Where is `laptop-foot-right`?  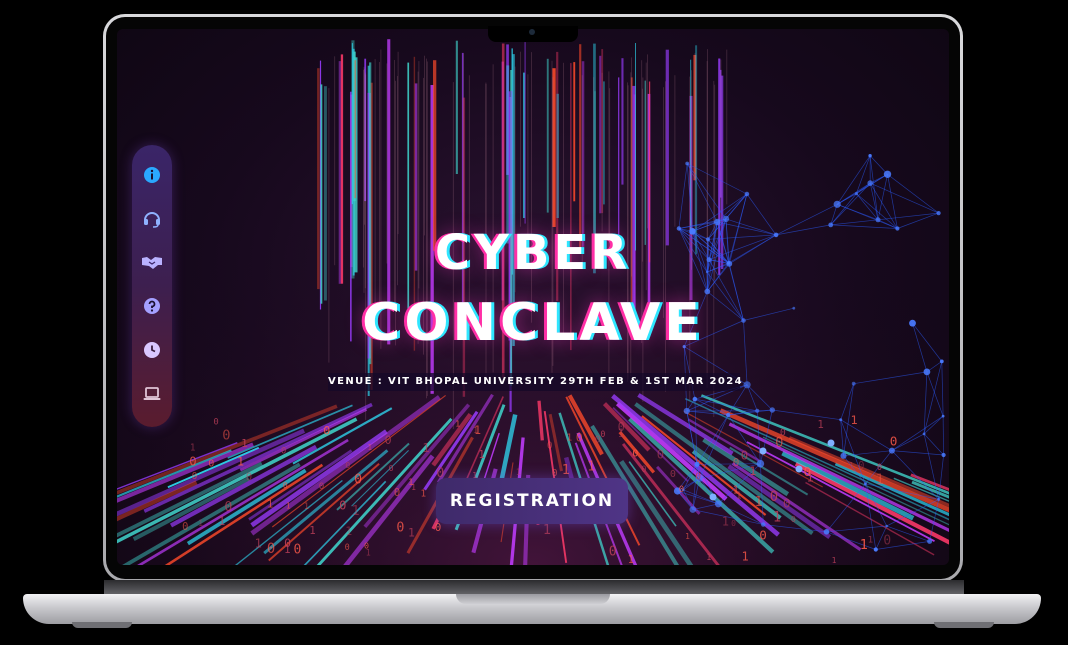 laptop-foot-right is located at coordinates (964, 625).